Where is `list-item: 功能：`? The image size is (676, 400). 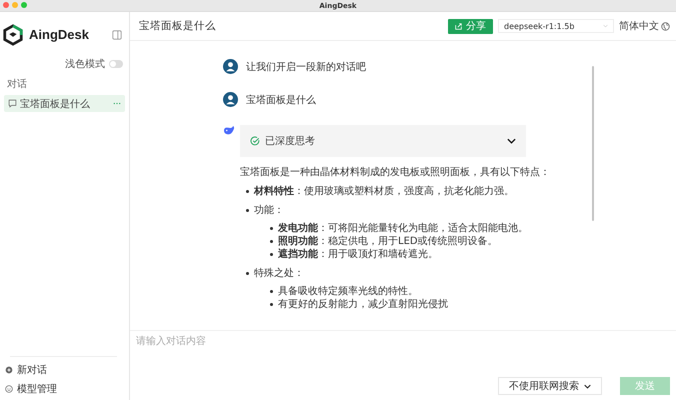
list-item: 功能： is located at coordinates (269, 210).